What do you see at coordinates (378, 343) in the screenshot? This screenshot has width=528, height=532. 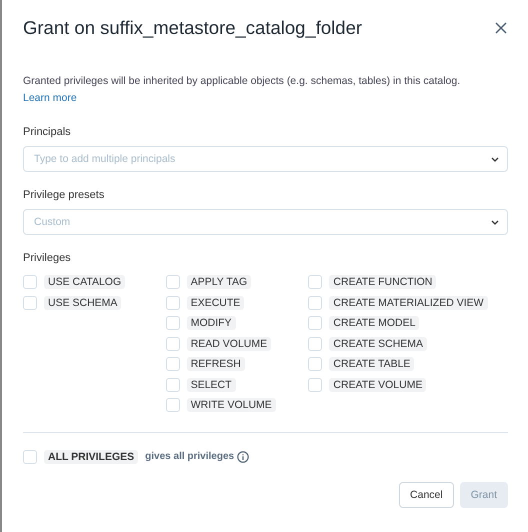 I see `privilege-tag: CREATE SCHEMA` at bounding box center [378, 343].